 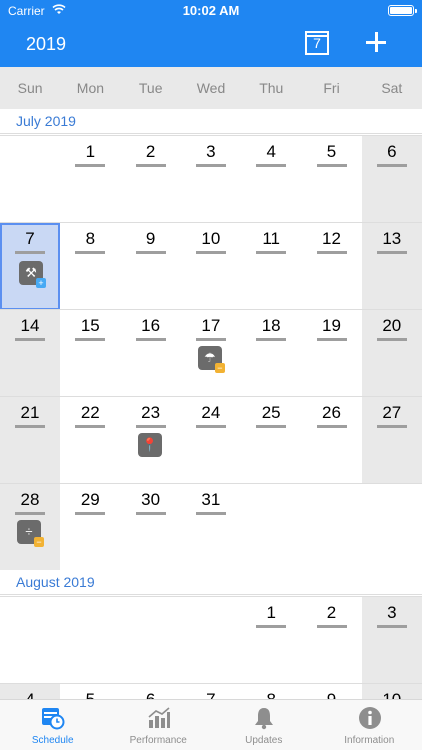 What do you see at coordinates (264, 719) in the screenshot?
I see `bell-icon` at bounding box center [264, 719].